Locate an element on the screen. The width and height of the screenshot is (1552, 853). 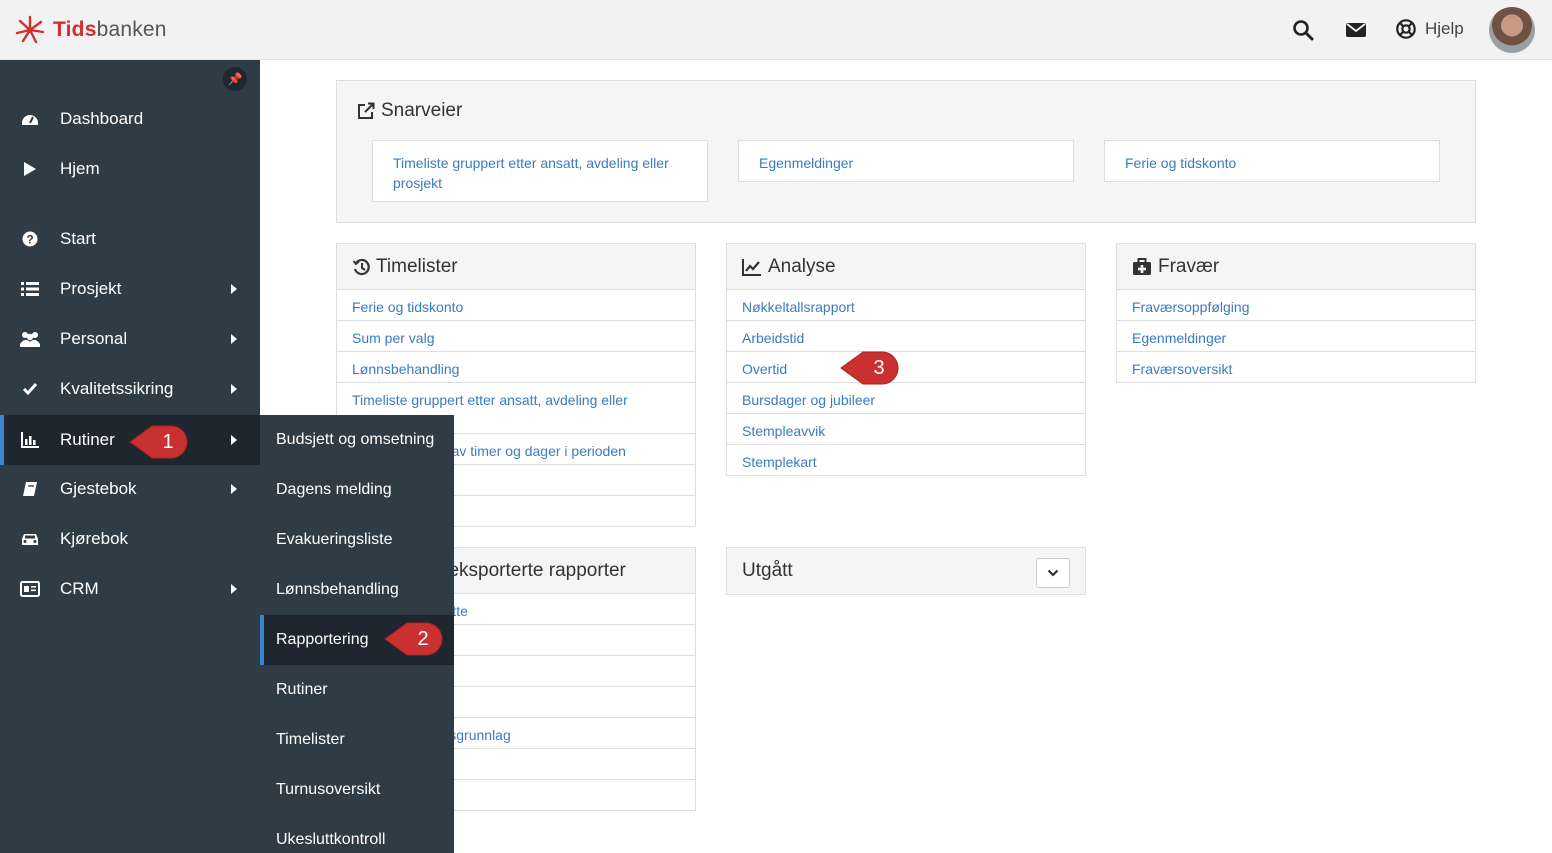
sidebar-item-start: ? Start is located at coordinates (130, 239).